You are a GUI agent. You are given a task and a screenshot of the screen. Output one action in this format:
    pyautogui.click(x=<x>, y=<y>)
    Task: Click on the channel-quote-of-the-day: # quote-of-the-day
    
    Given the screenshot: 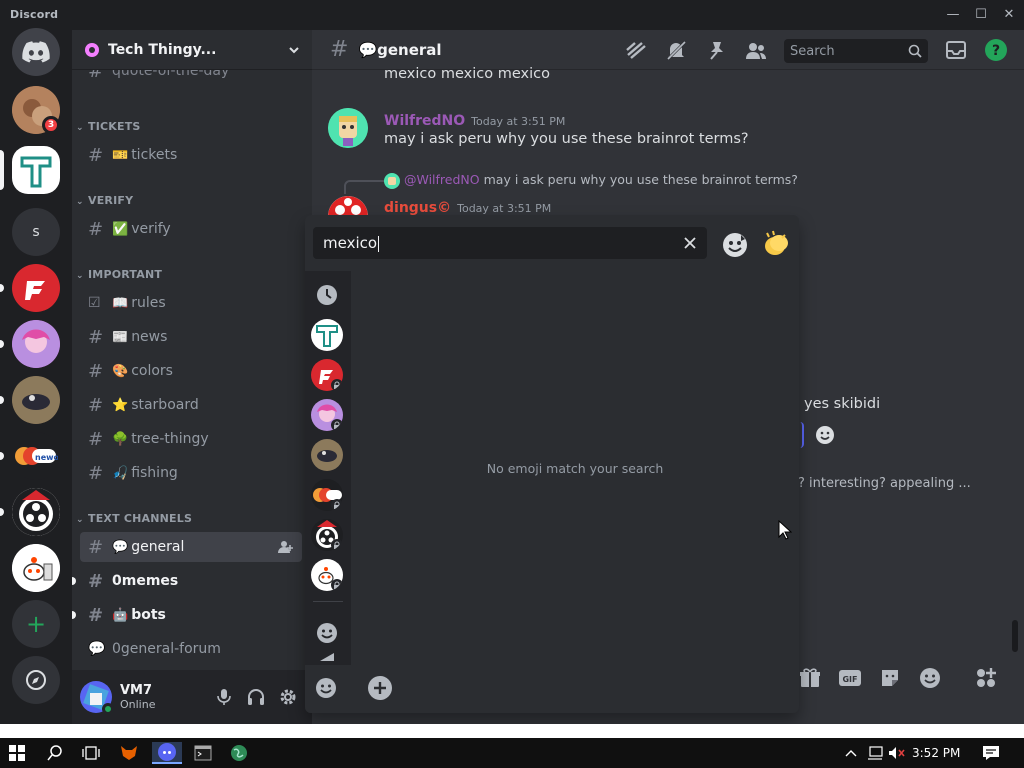 What is the action you would take?
    pyautogui.click(x=191, y=78)
    